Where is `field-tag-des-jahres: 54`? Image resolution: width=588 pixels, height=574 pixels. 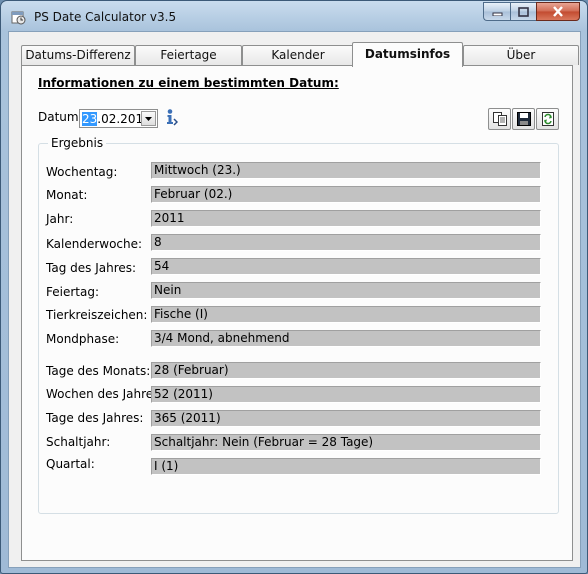
field-tag-des-jahres: 54 is located at coordinates (346, 266).